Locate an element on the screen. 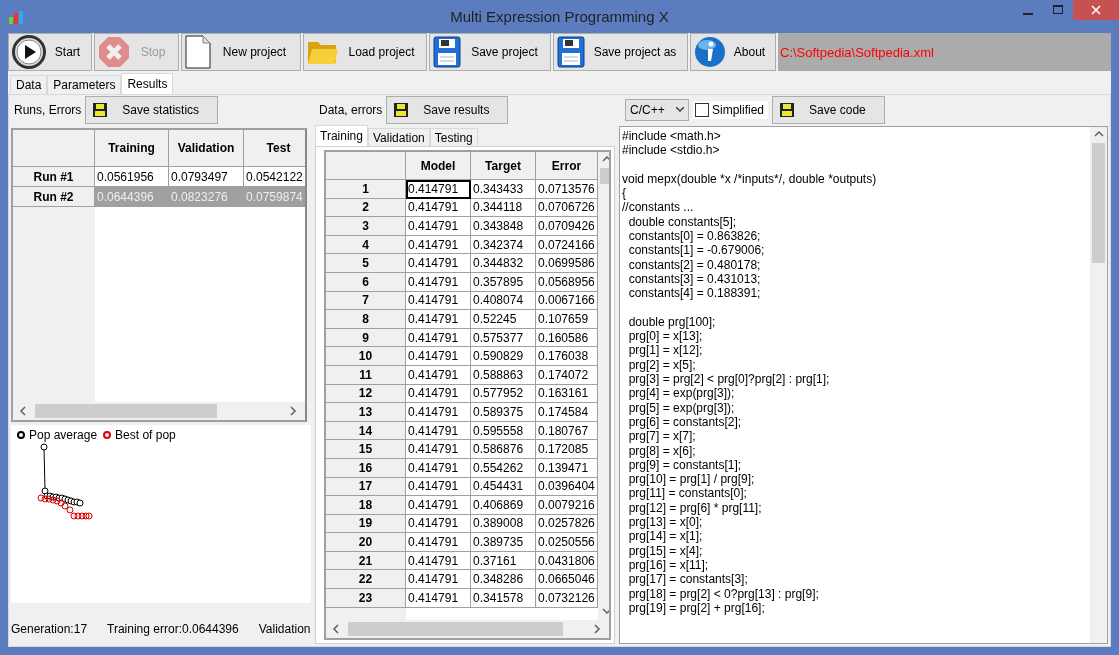  code-line: prg[3] = prg[2] < prg[0]?prg[2] : prg[1]; is located at coordinates (729, 379).